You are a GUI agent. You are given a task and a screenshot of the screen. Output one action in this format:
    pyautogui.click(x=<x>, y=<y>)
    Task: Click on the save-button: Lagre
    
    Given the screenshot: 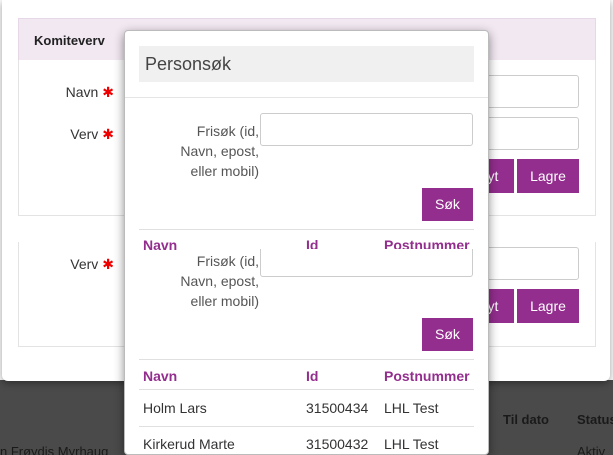 What is the action you would take?
    pyautogui.click(x=548, y=176)
    